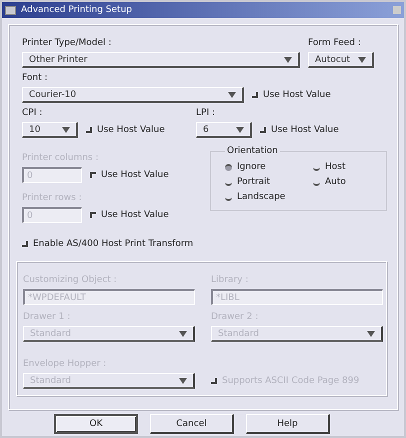  Describe the element at coordinates (335, 43) in the screenshot. I see `field-label: Form Feed :` at that location.